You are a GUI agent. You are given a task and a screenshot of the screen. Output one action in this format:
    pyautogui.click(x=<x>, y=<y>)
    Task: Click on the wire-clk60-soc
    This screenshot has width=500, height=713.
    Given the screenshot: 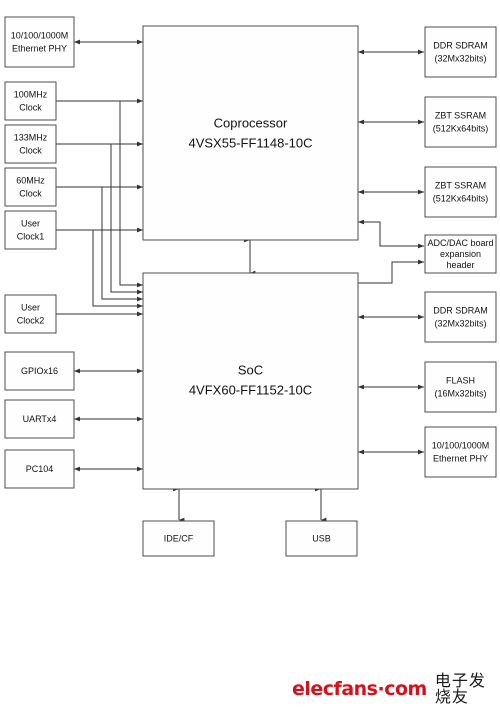 What is the action you would take?
    pyautogui.click(x=122, y=244)
    